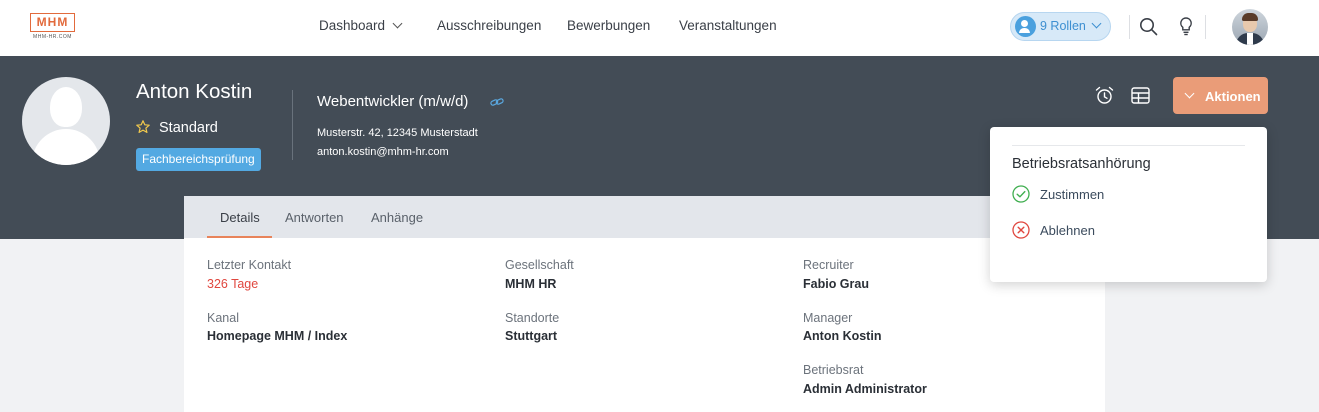 This screenshot has height=412, width=1319. I want to click on field-label-locations: Standorte, so click(532, 318).